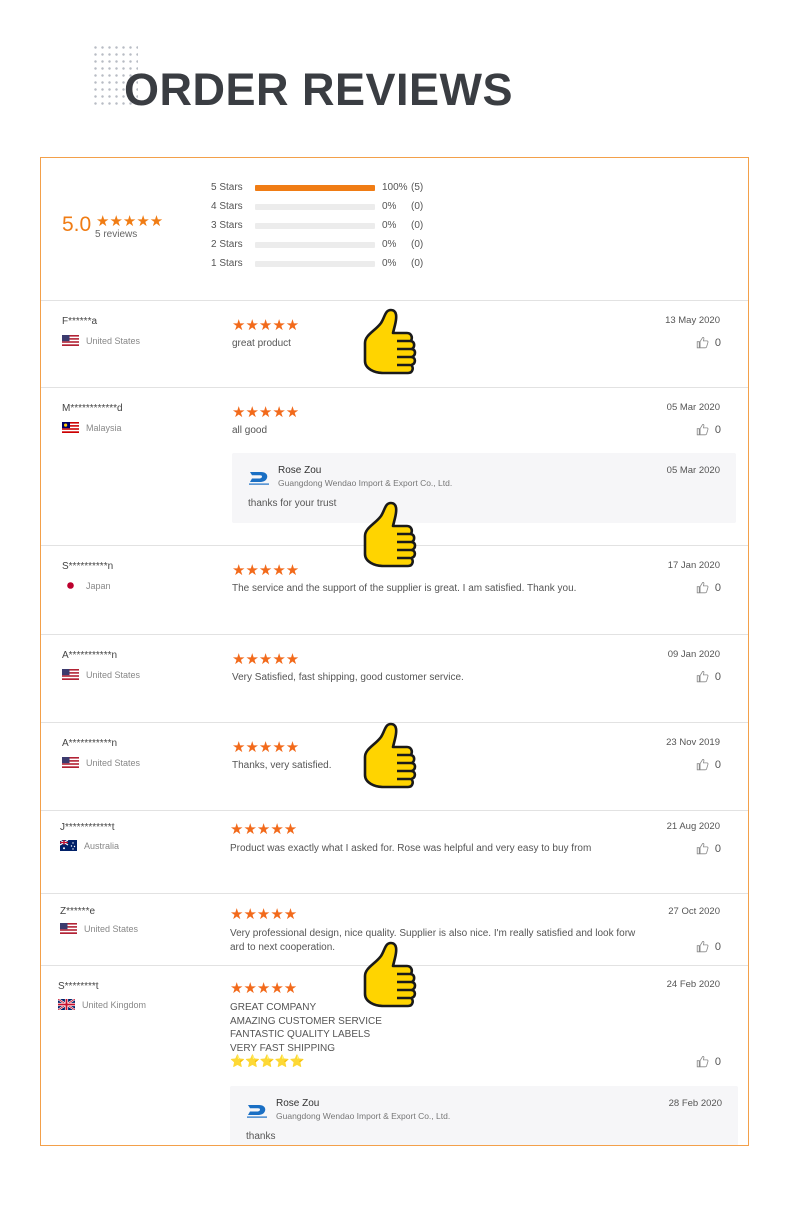 The height and width of the screenshot is (1205, 790). I want to click on country-name: United Kingdom, so click(114, 1004).